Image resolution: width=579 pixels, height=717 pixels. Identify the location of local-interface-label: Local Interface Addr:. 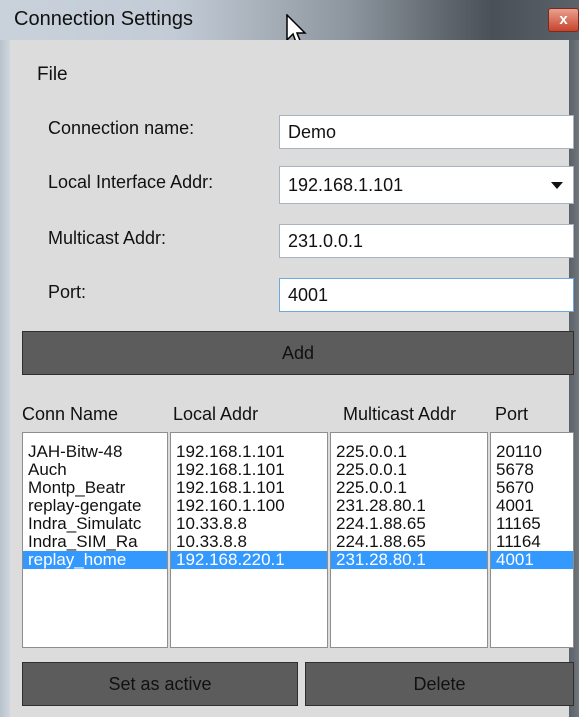
(131, 182).